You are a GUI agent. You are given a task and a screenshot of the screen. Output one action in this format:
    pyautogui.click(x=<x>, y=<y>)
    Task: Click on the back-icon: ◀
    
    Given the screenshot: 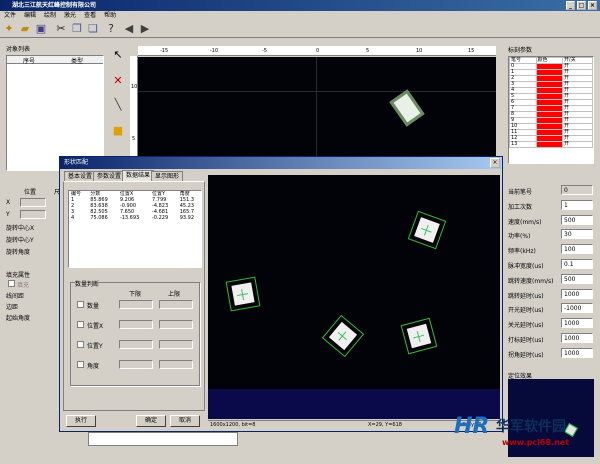 What is the action you would take?
    pyautogui.click(x=129, y=29)
    